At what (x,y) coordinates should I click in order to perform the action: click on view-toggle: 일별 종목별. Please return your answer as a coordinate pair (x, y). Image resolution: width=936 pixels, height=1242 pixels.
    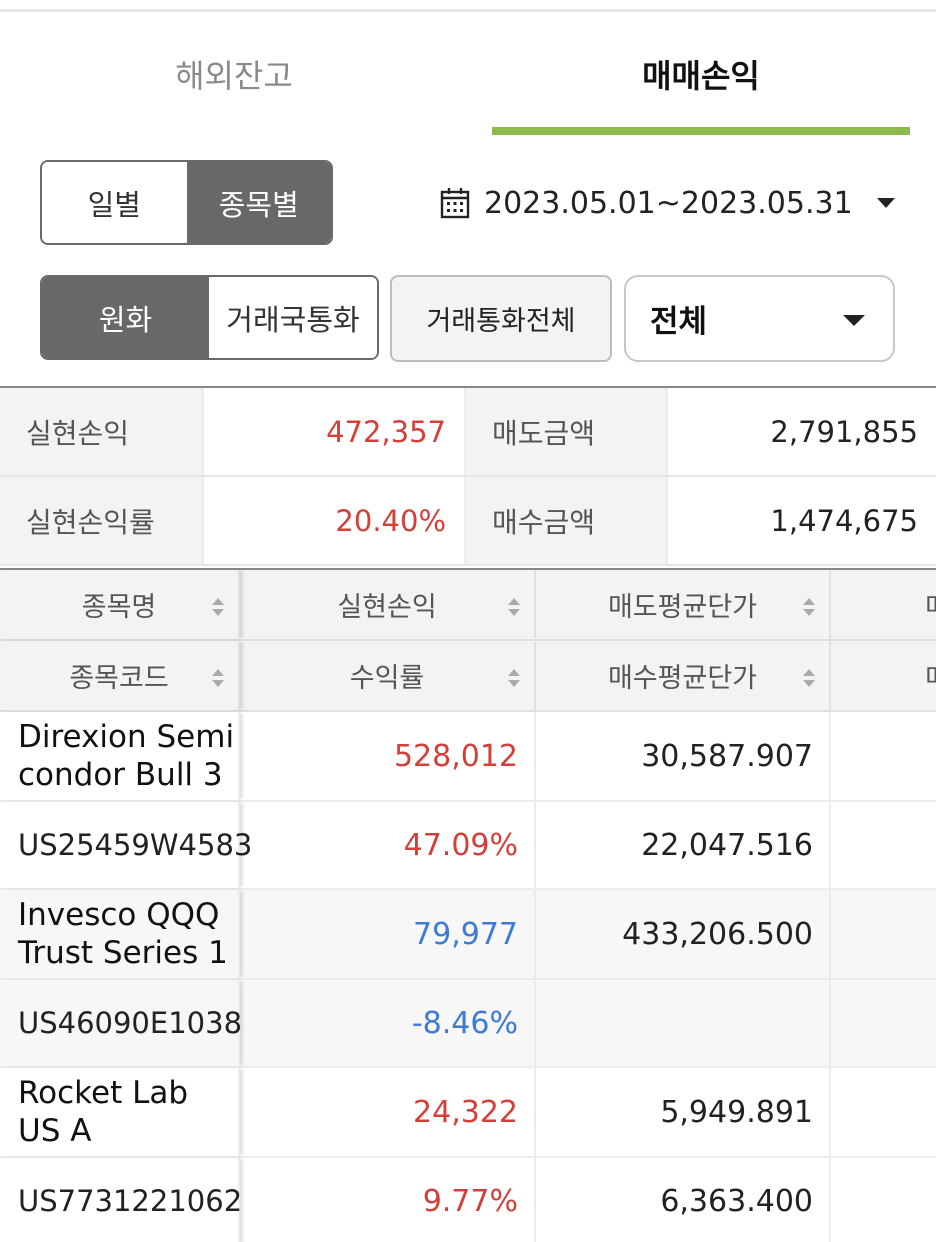
    Looking at the image, I should click on (186, 202).